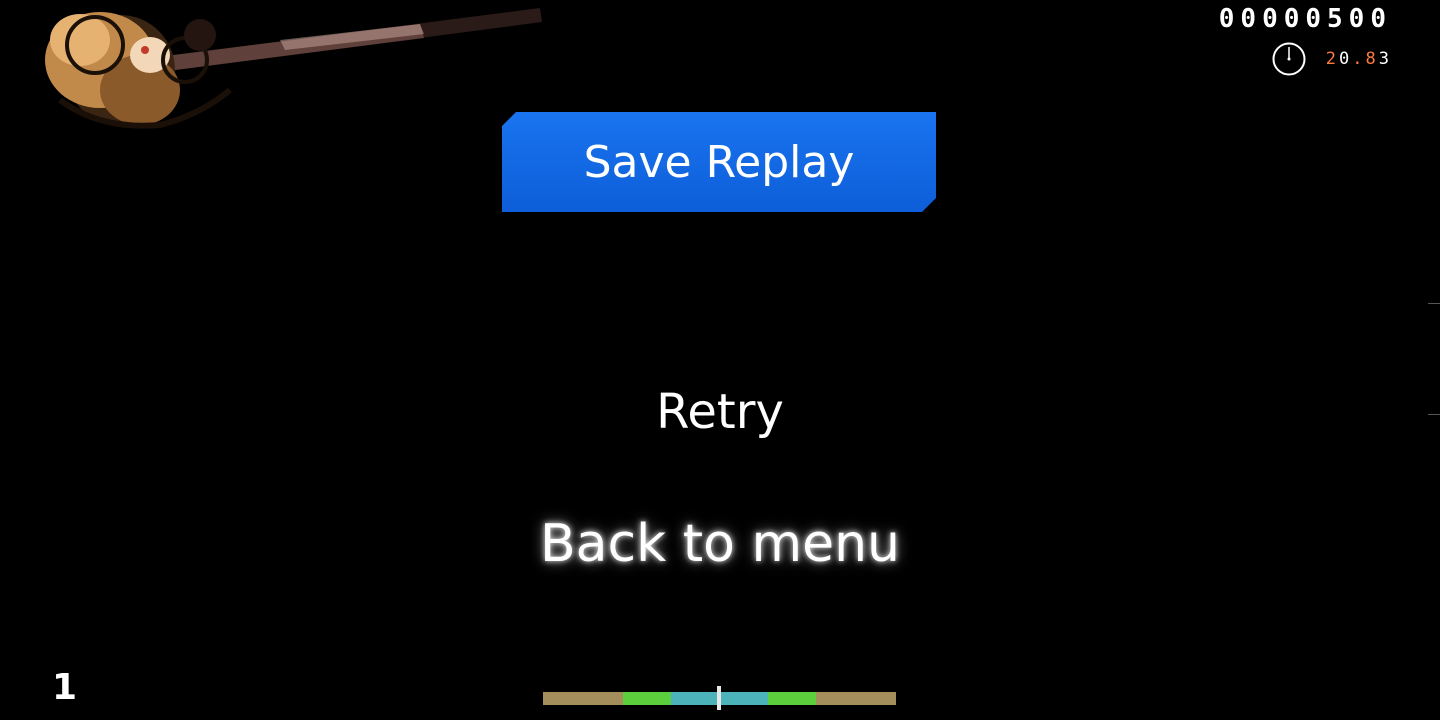 Image resolution: width=1440 pixels, height=720 pixels. Describe the element at coordinates (1346, 59) in the screenshot. I see `accuracy-digit: 0` at that location.